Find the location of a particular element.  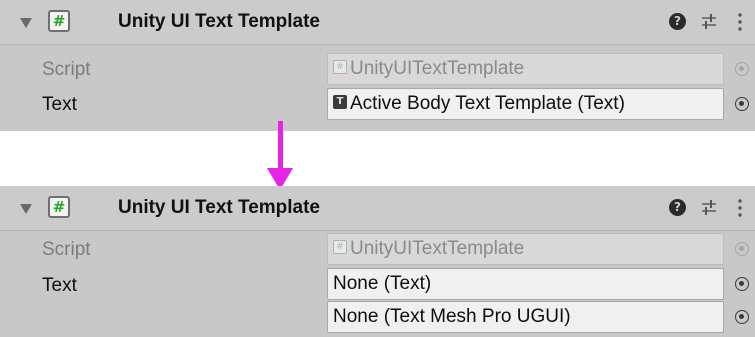

transition-arrow-shaft is located at coordinates (280, 145).